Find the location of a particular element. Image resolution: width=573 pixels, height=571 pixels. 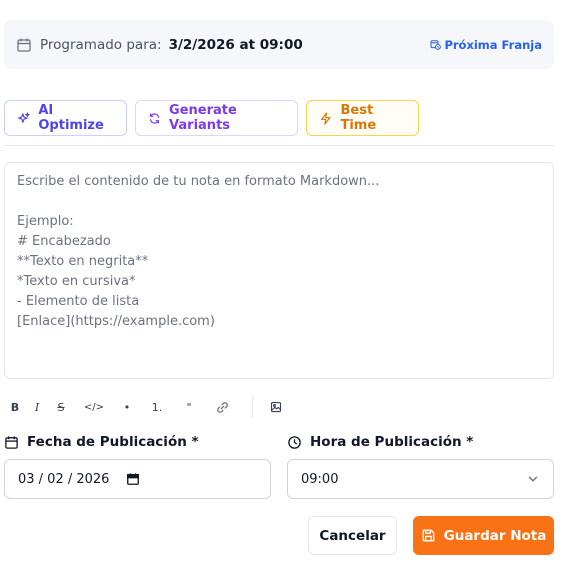

save-note-label: Guardar Nota is located at coordinates (495, 535).